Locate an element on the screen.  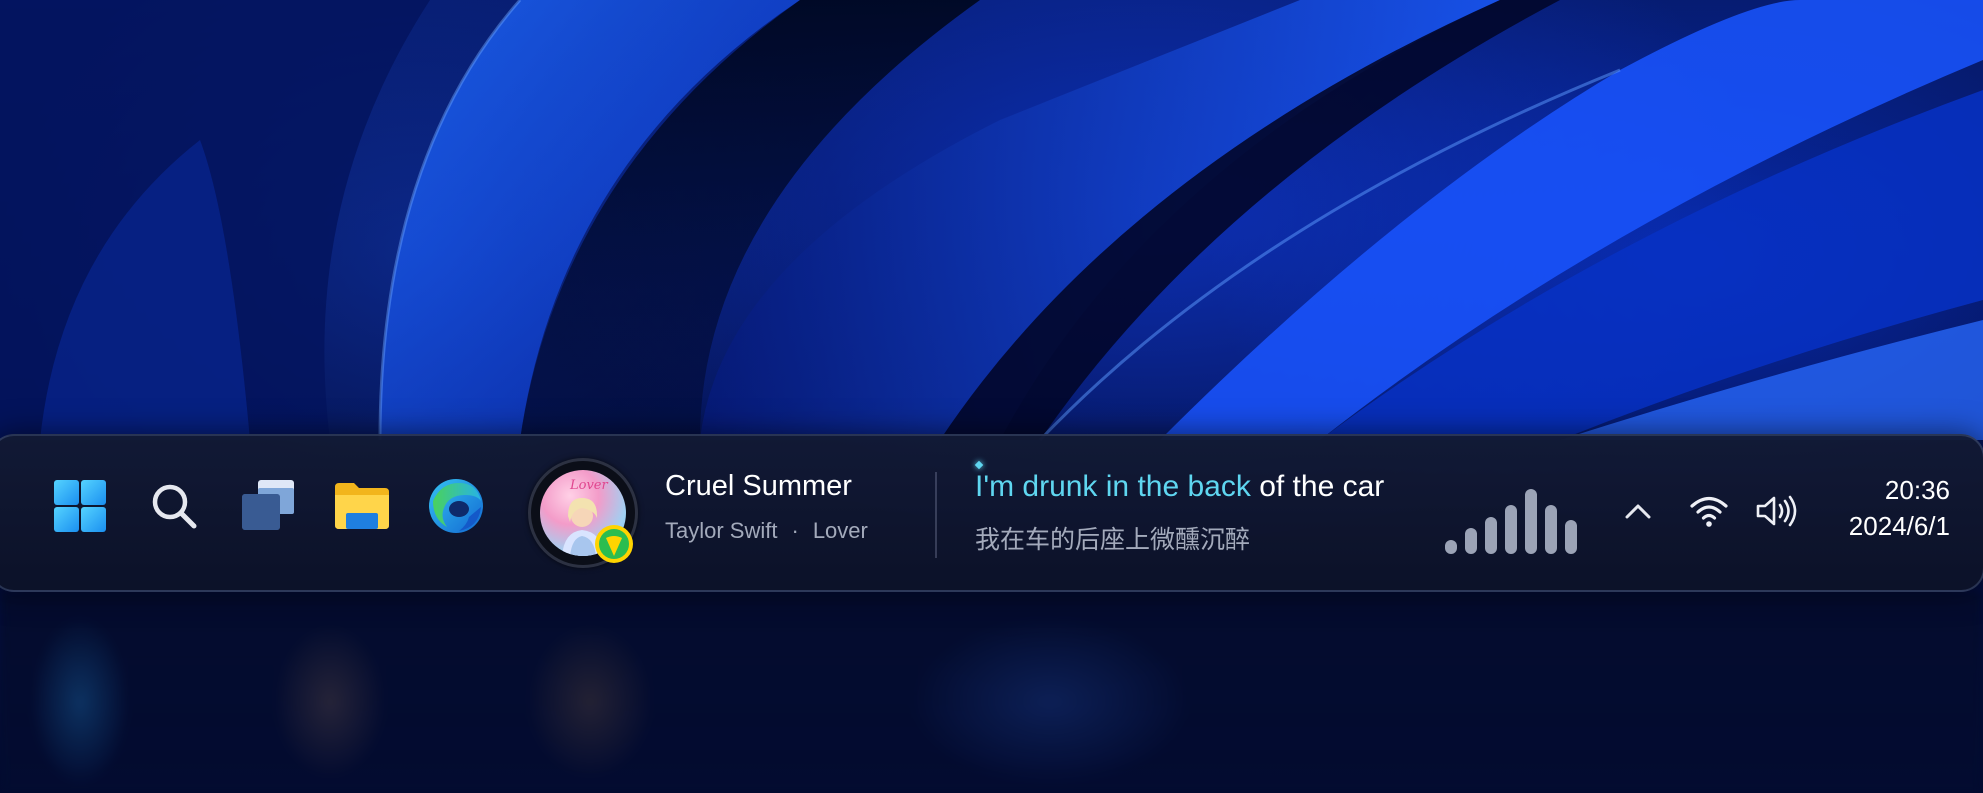
wifi-icon is located at coordinates (1709, 511).